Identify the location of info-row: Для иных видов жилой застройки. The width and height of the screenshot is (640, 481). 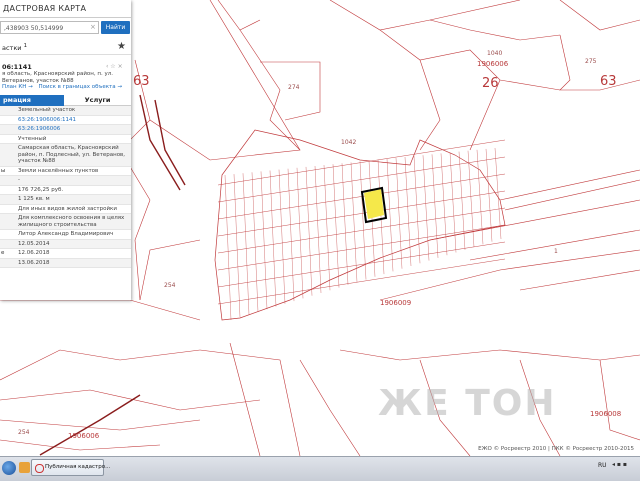
(65, 209).